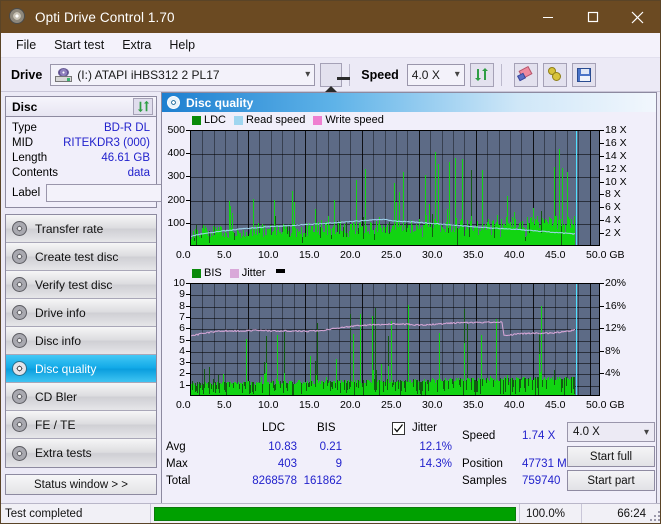 Image resolution: width=661 pixels, height=524 pixels. I want to click on window-controls, so click(592, 17).